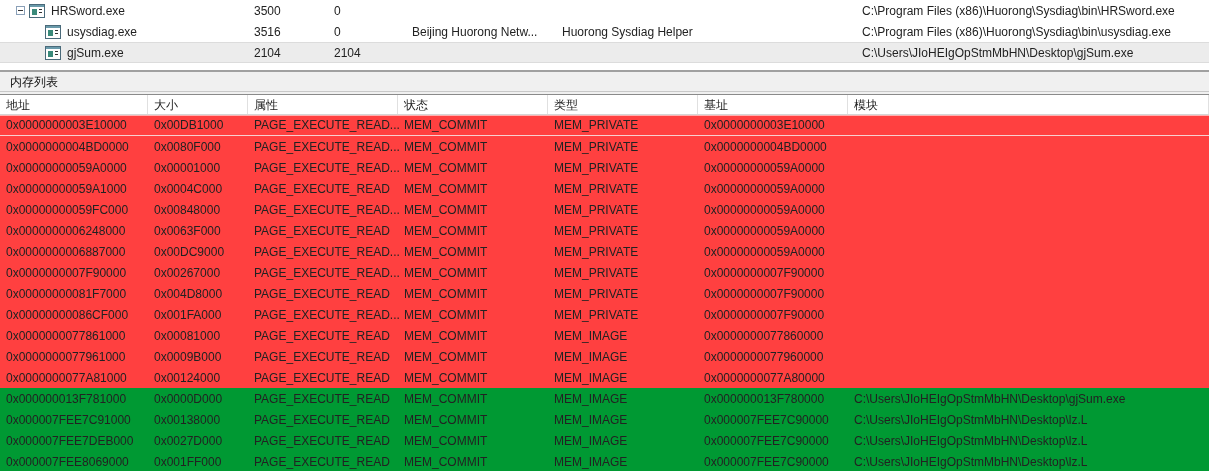 This screenshot has width=1209, height=471. What do you see at coordinates (187, 335) in the screenshot?
I see `table-cell: 0x00081000` at bounding box center [187, 335].